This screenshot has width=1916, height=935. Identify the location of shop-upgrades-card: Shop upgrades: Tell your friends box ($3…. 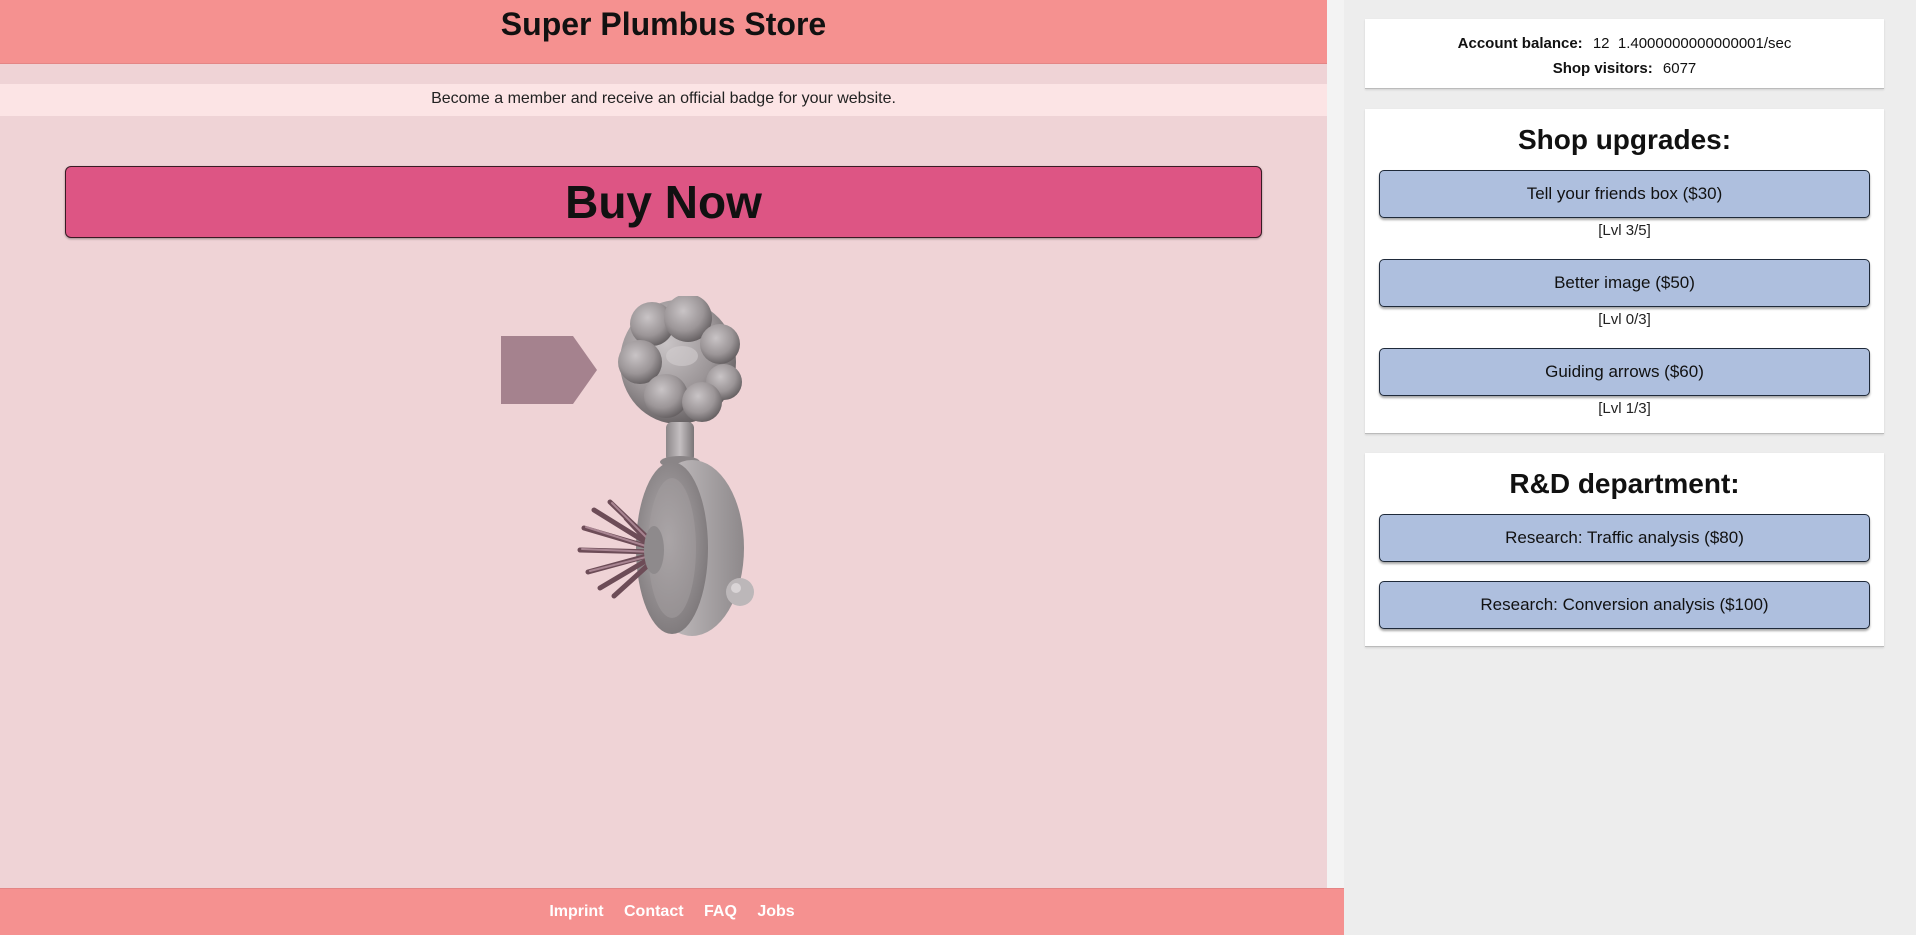
(1624, 271).